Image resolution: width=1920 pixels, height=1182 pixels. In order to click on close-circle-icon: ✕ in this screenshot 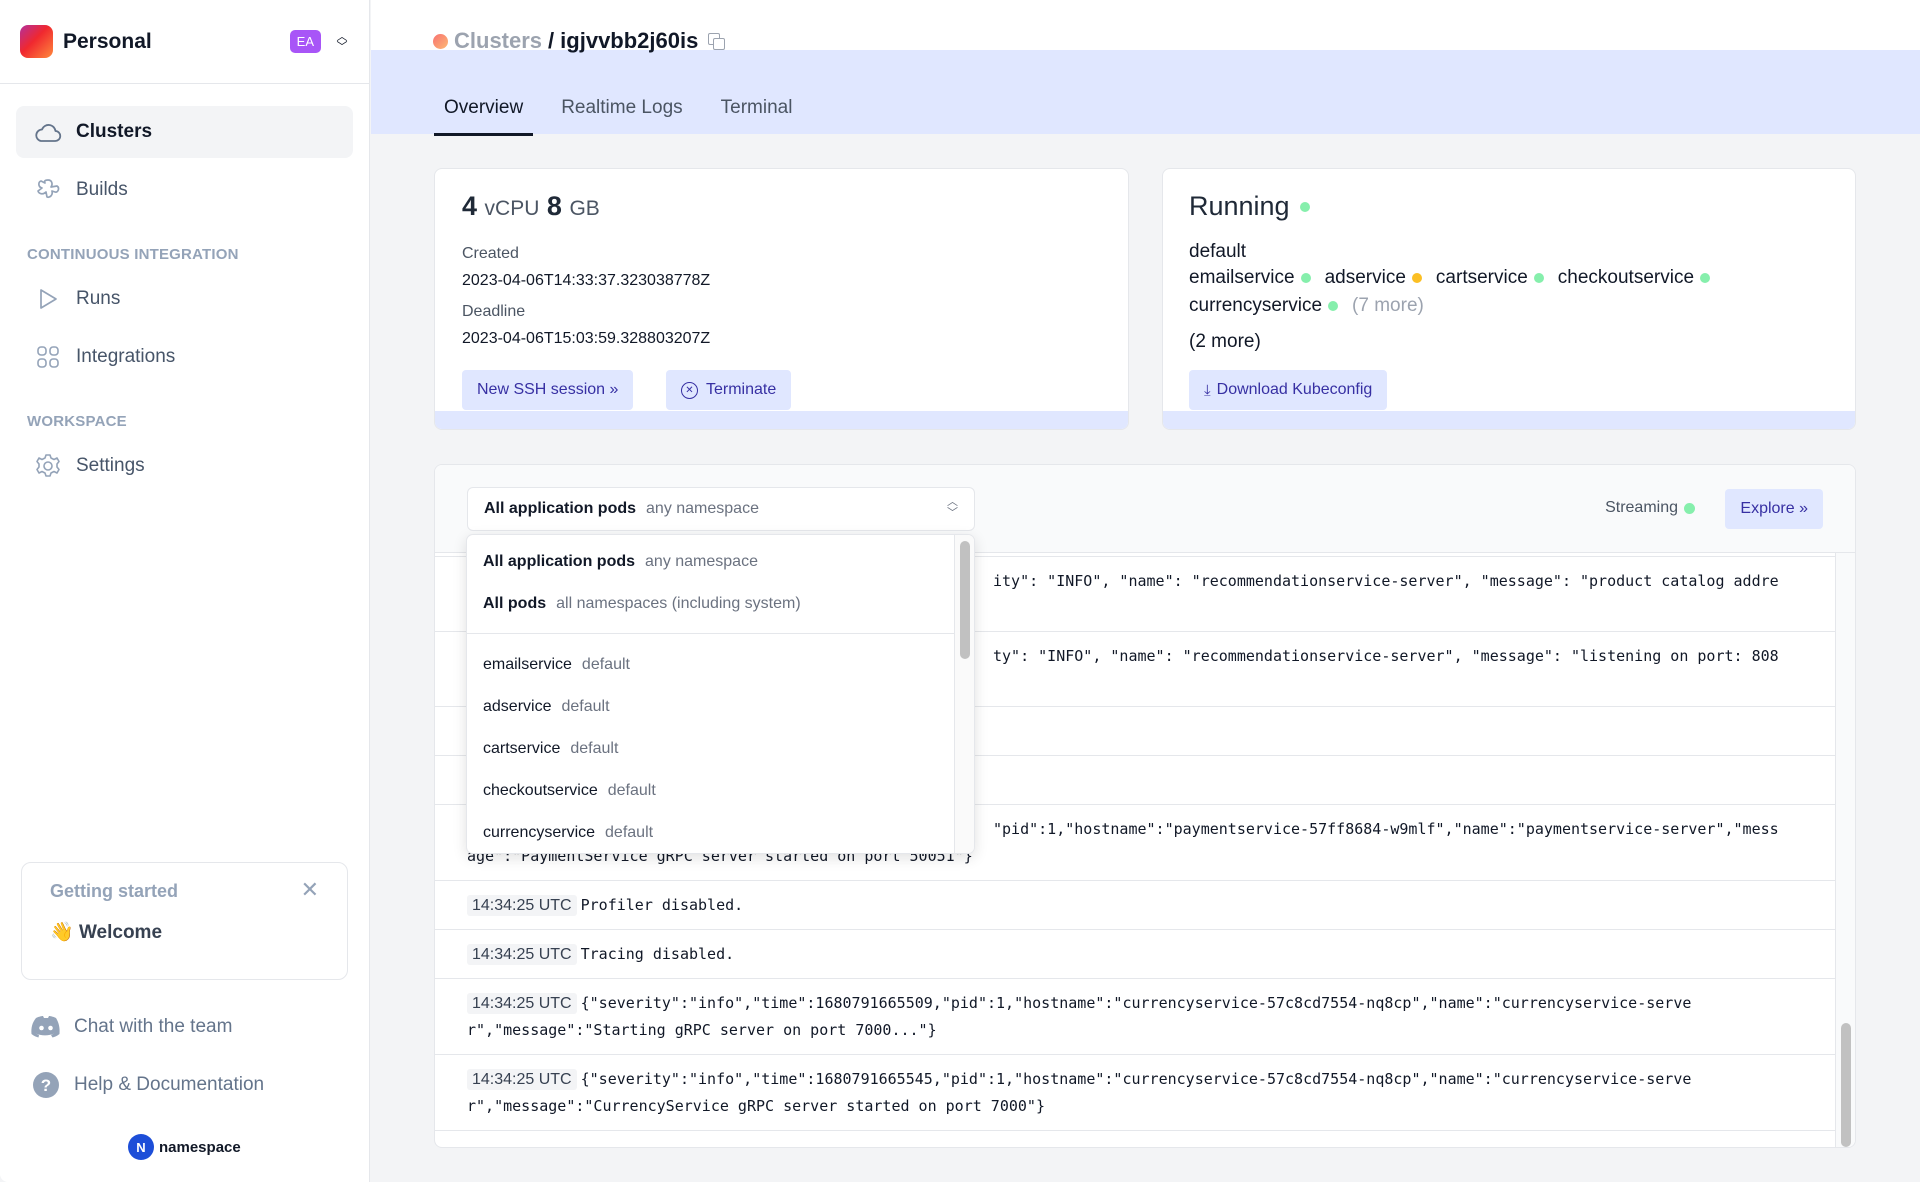, I will do `click(689, 390)`.